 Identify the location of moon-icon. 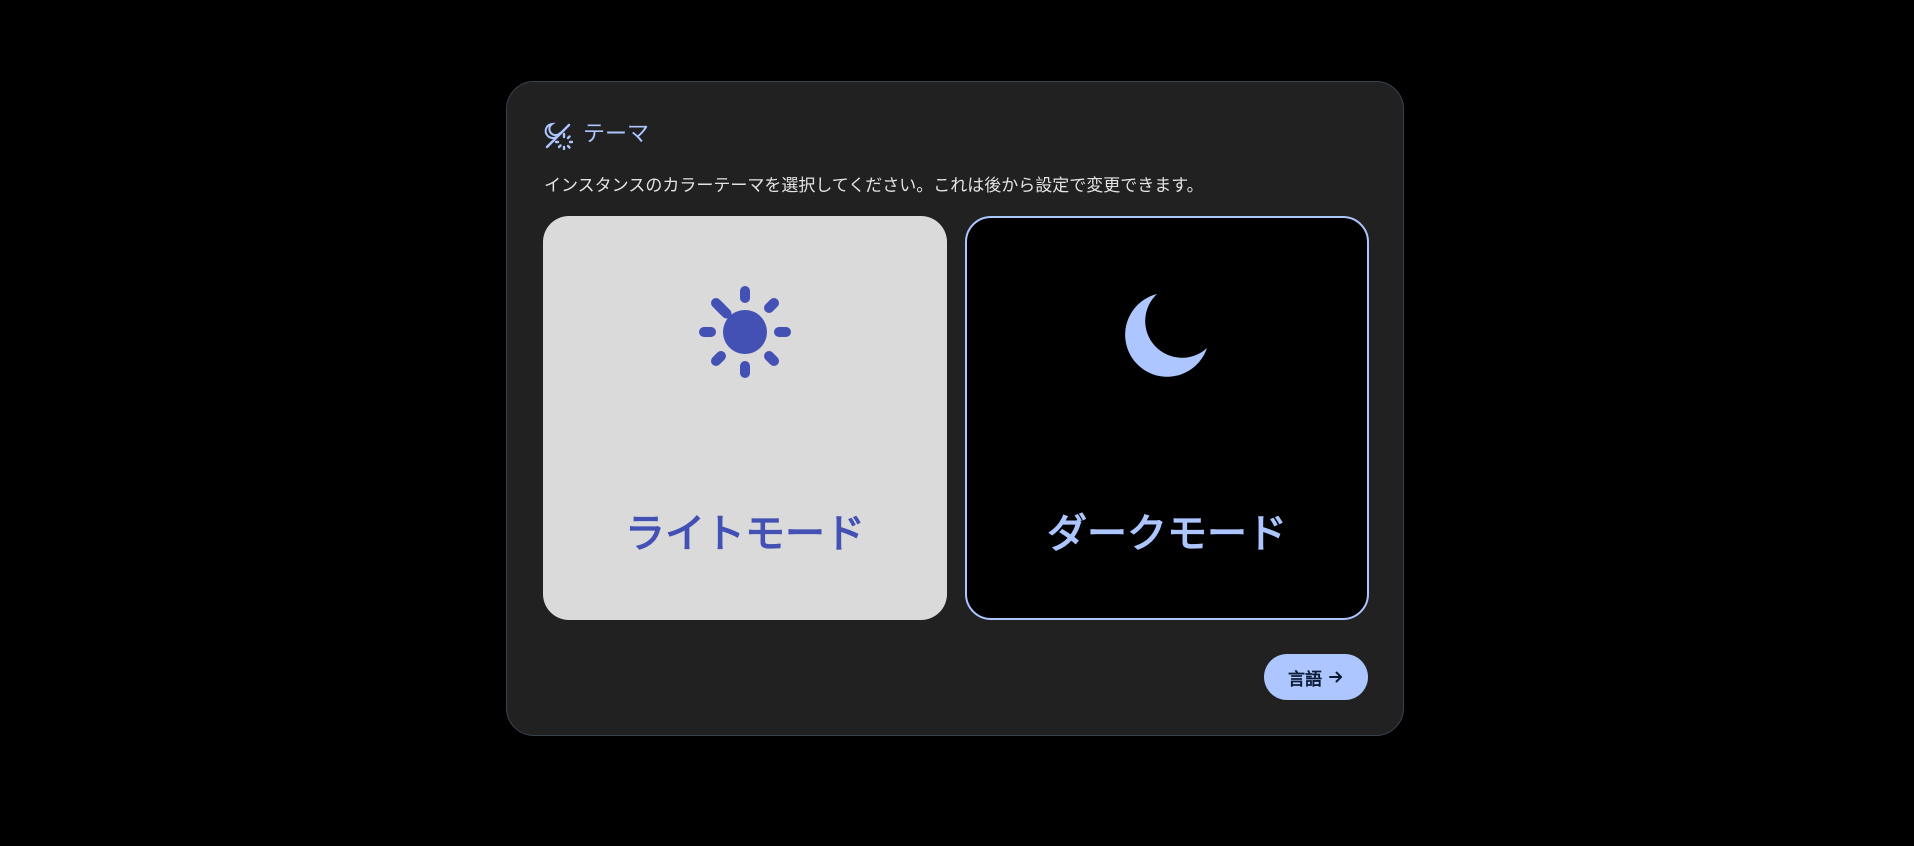
(1166, 335).